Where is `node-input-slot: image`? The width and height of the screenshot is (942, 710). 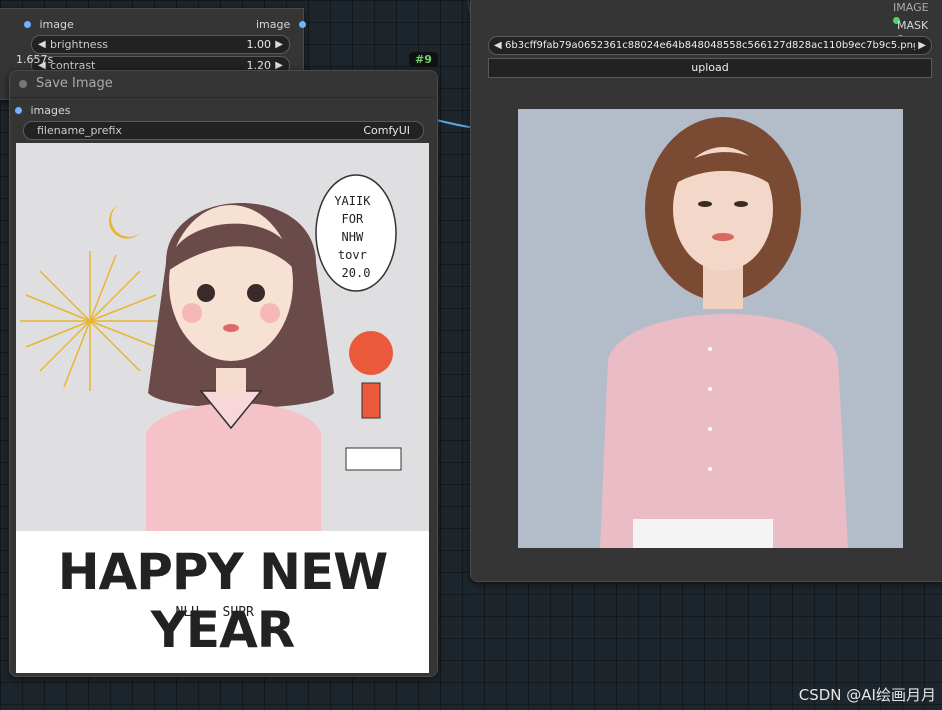
node-input-slot: image is located at coordinates (49, 24).